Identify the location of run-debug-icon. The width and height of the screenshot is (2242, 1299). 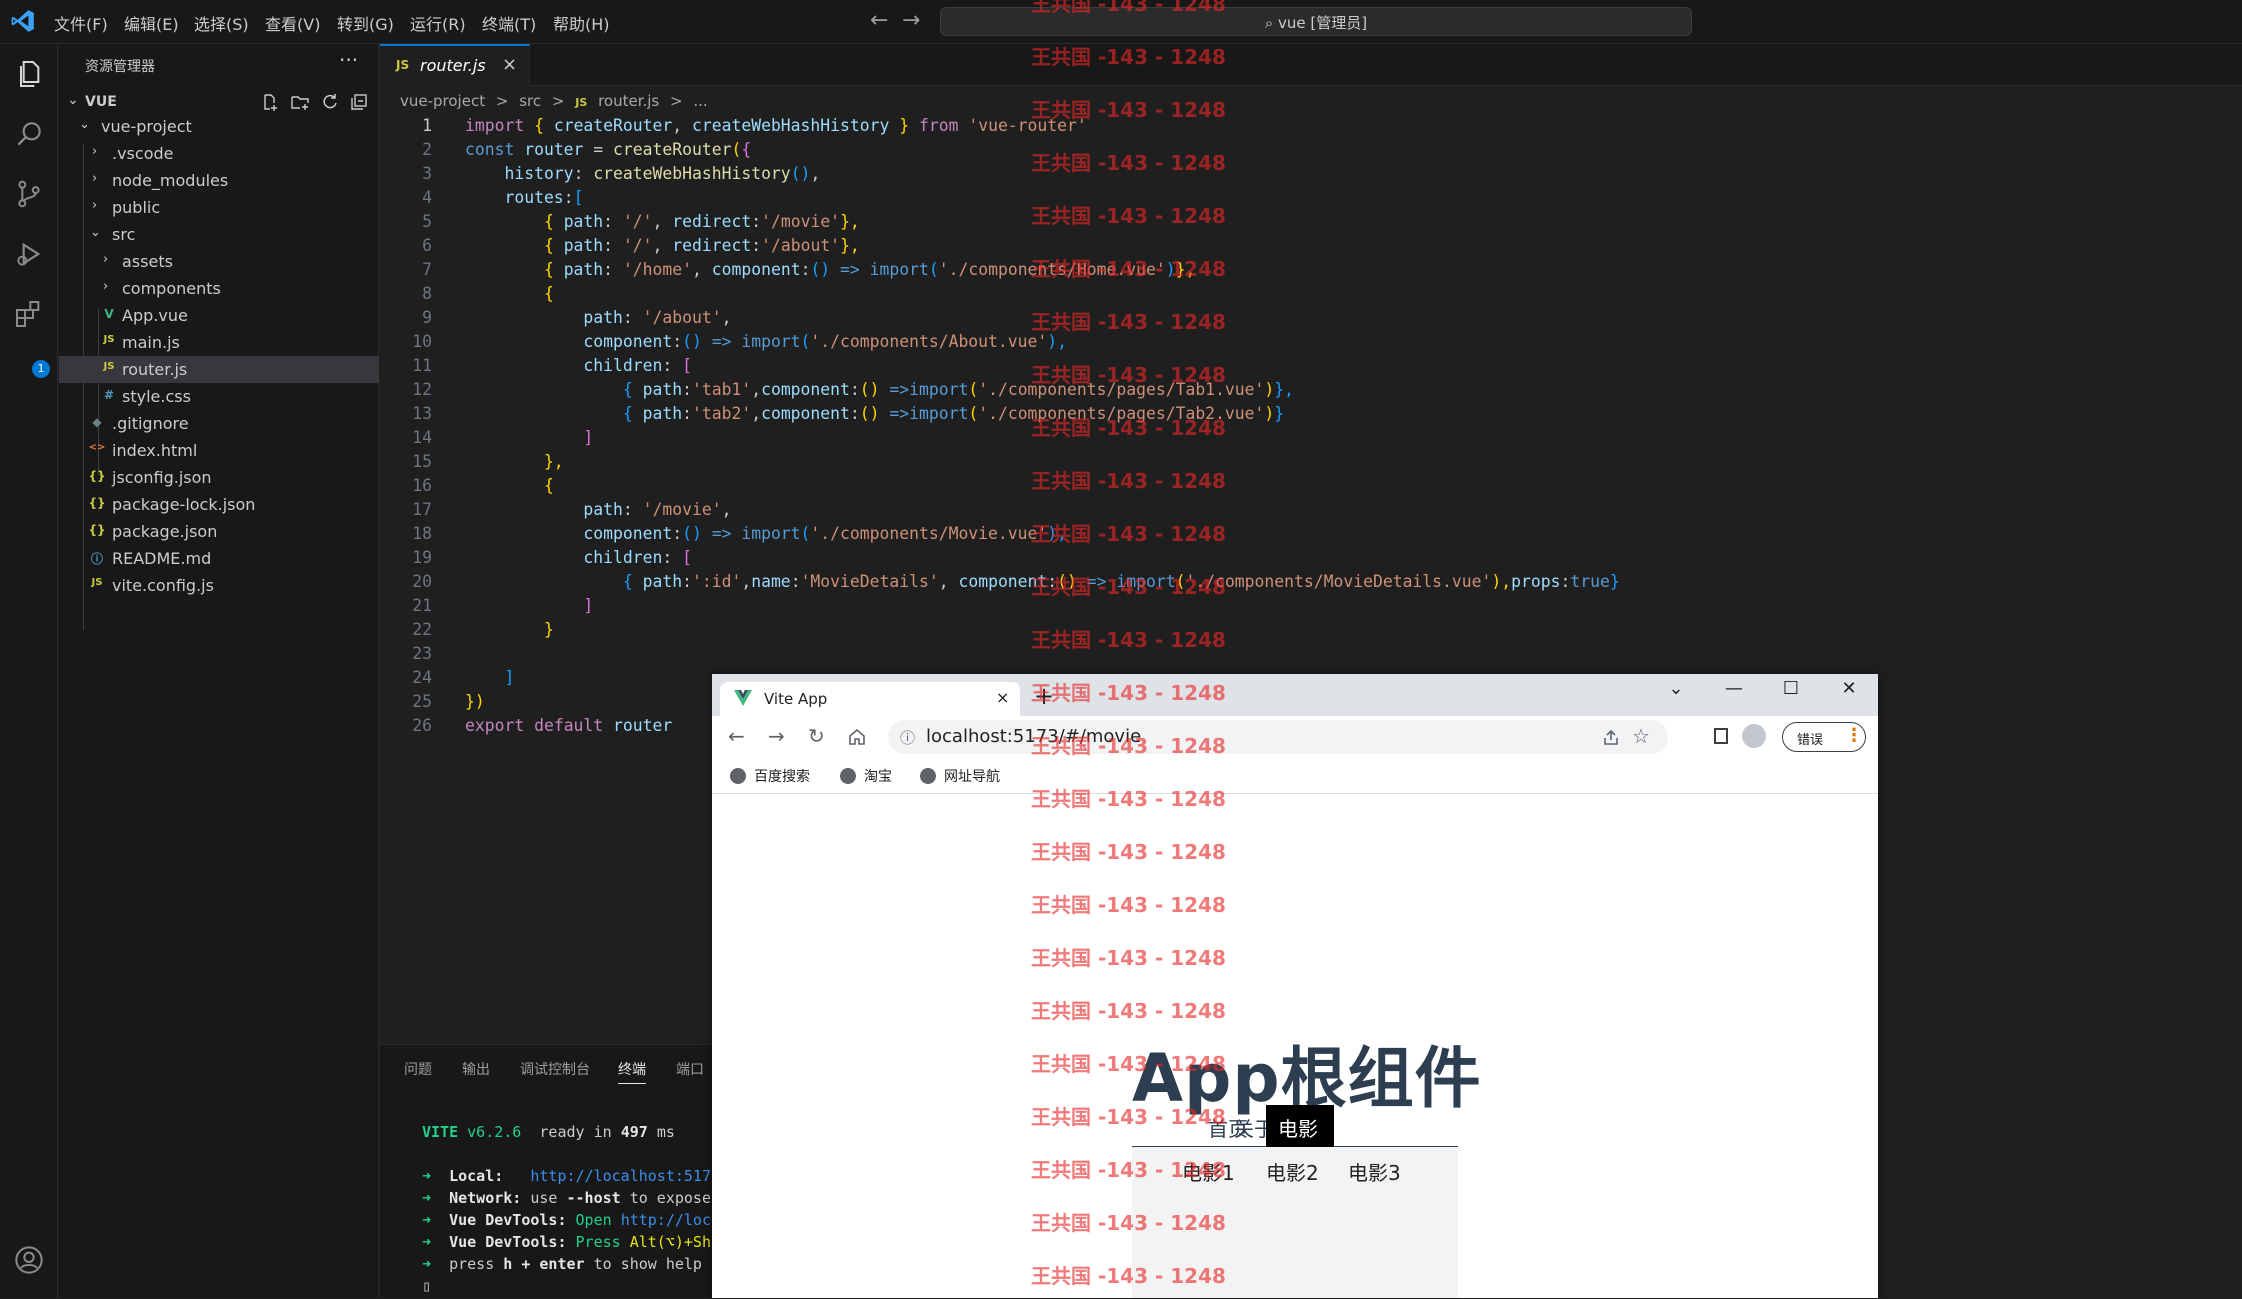
(29, 254).